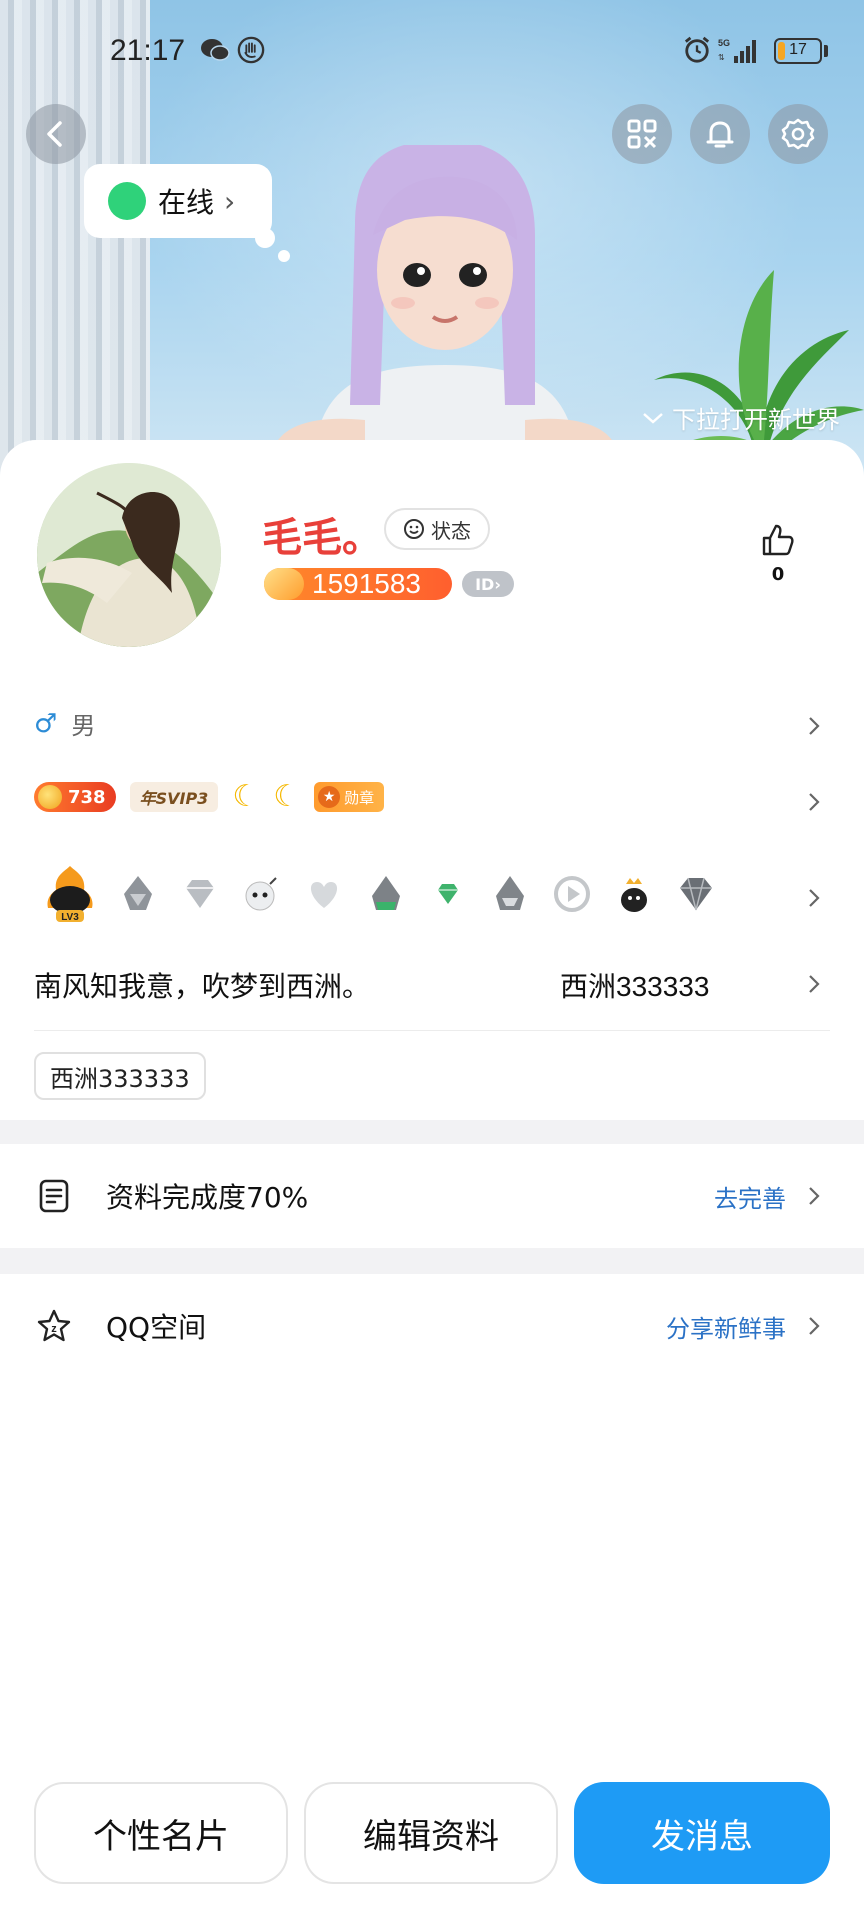 The height and width of the screenshot is (1920, 864). I want to click on wechat-icon, so click(215, 50).